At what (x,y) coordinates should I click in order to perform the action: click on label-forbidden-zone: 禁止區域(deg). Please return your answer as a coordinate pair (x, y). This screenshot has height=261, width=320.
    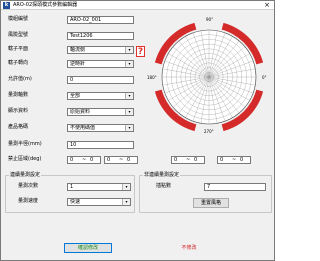
    Looking at the image, I should click on (25, 159).